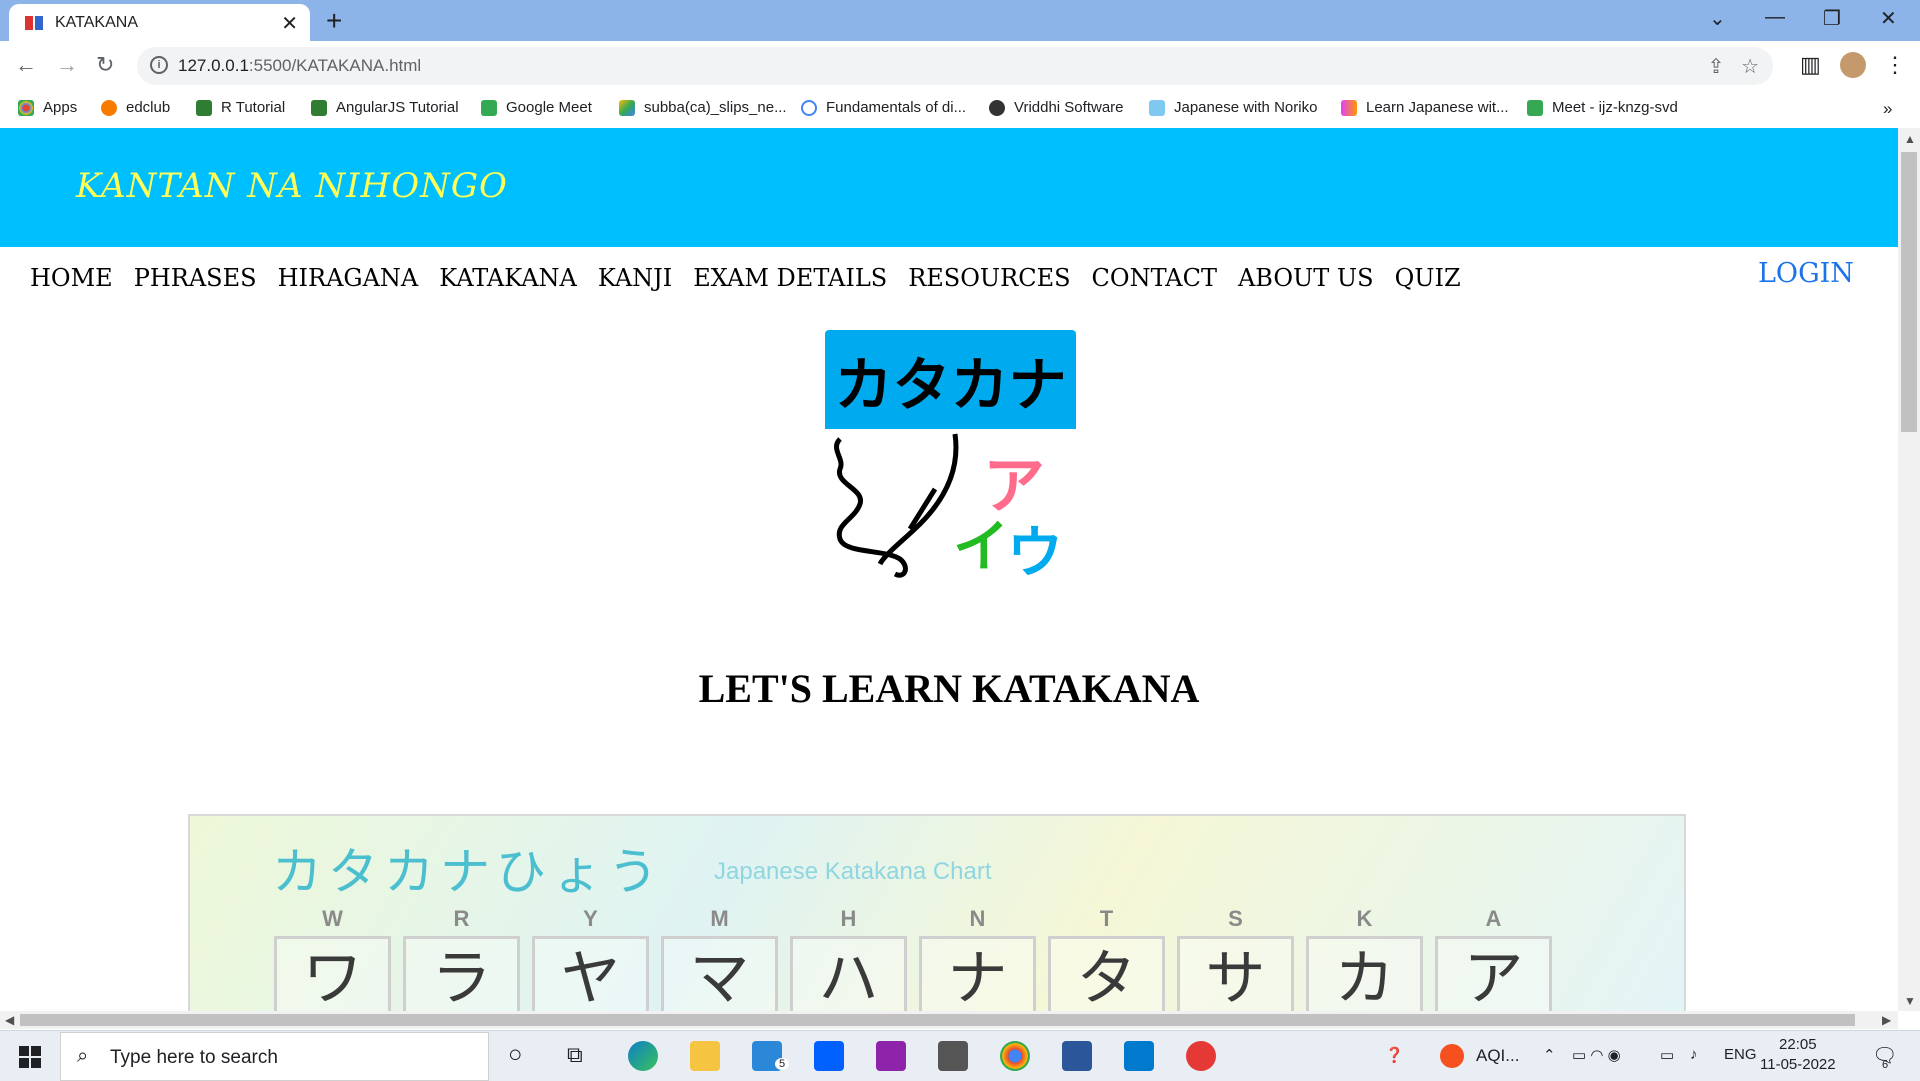  What do you see at coordinates (67, 65) in the screenshot?
I see `forward-icon: →` at bounding box center [67, 65].